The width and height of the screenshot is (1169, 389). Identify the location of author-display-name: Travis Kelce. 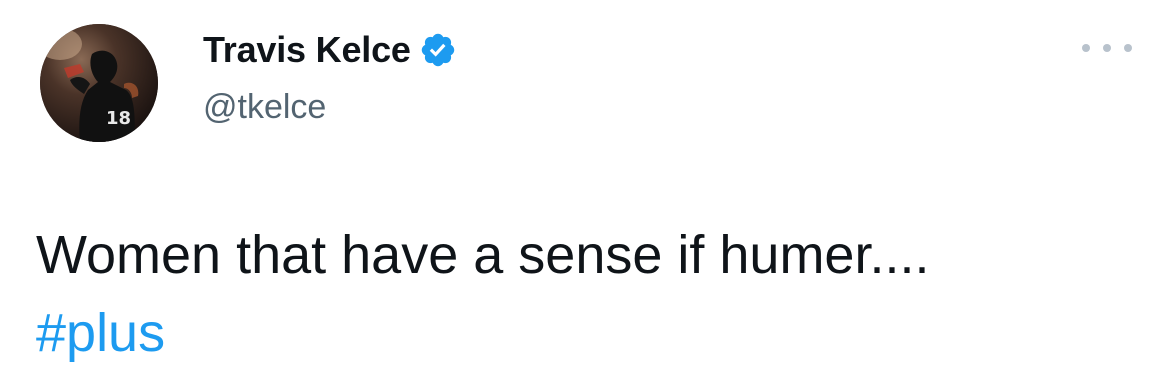
(307, 50).